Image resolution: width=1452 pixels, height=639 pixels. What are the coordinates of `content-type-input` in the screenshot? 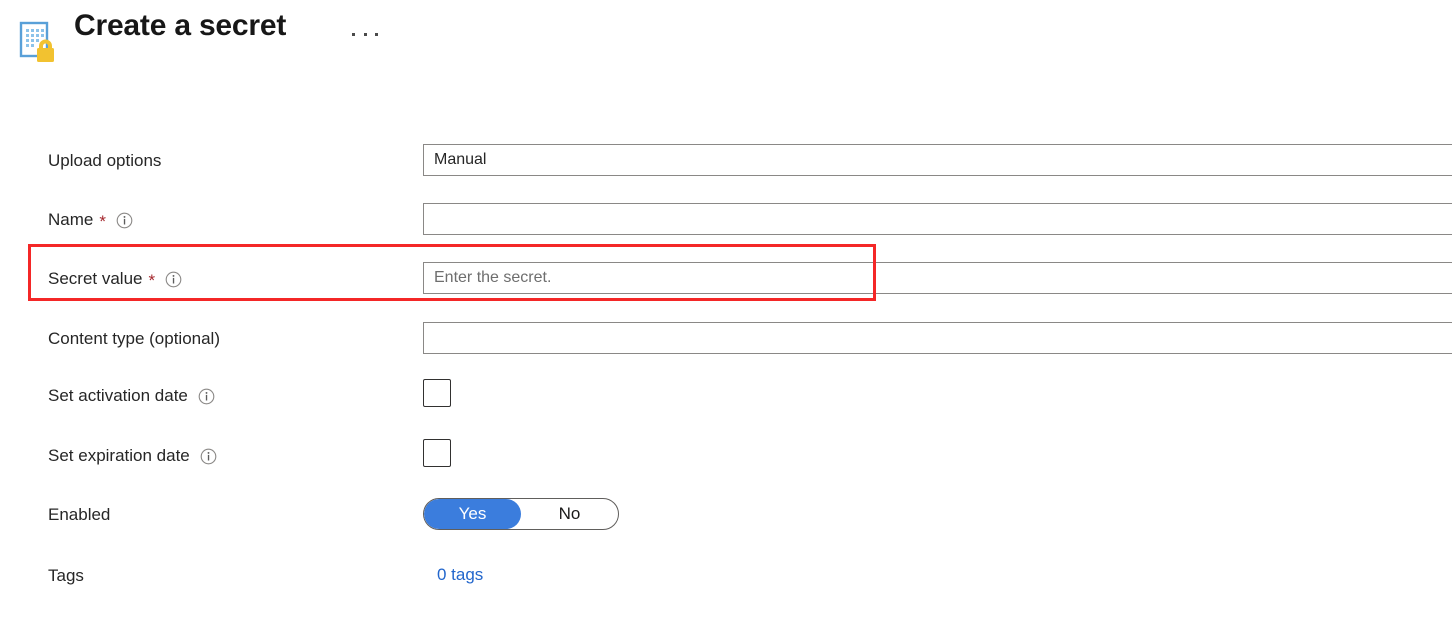 It's located at (937, 338).